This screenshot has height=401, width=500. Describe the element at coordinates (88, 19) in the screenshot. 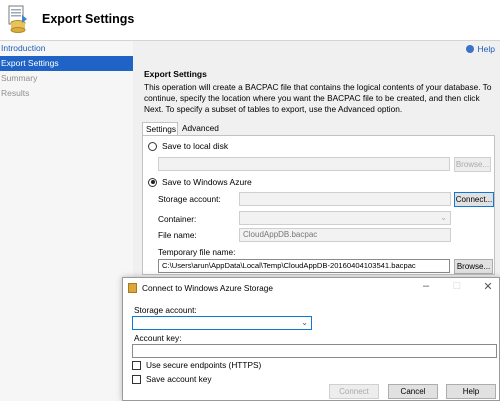

I see `page-title: Export Settings` at that location.